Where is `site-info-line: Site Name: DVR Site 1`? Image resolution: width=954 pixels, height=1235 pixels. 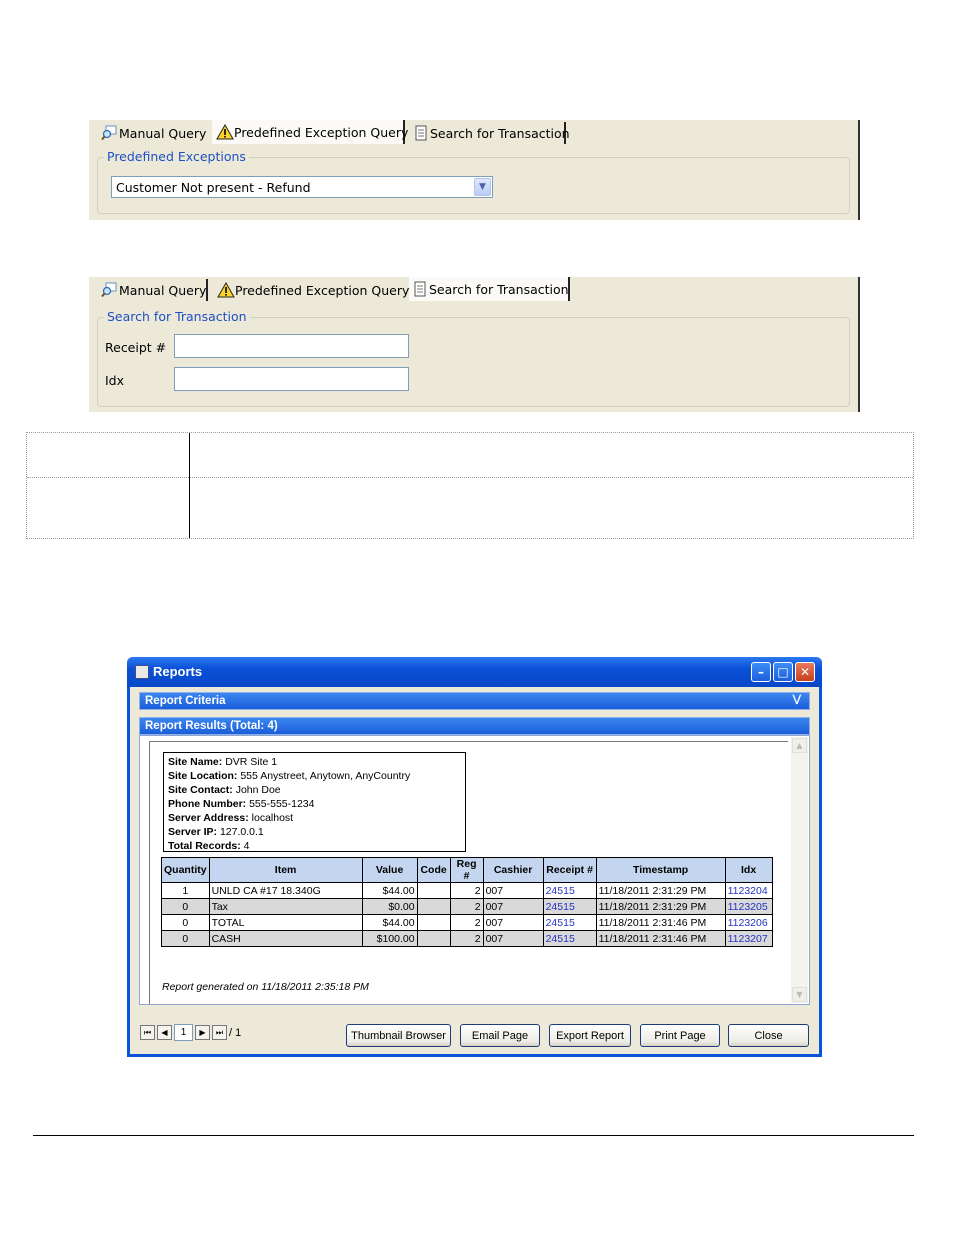
site-info-line: Site Name: DVR Site 1 is located at coordinates (314, 762).